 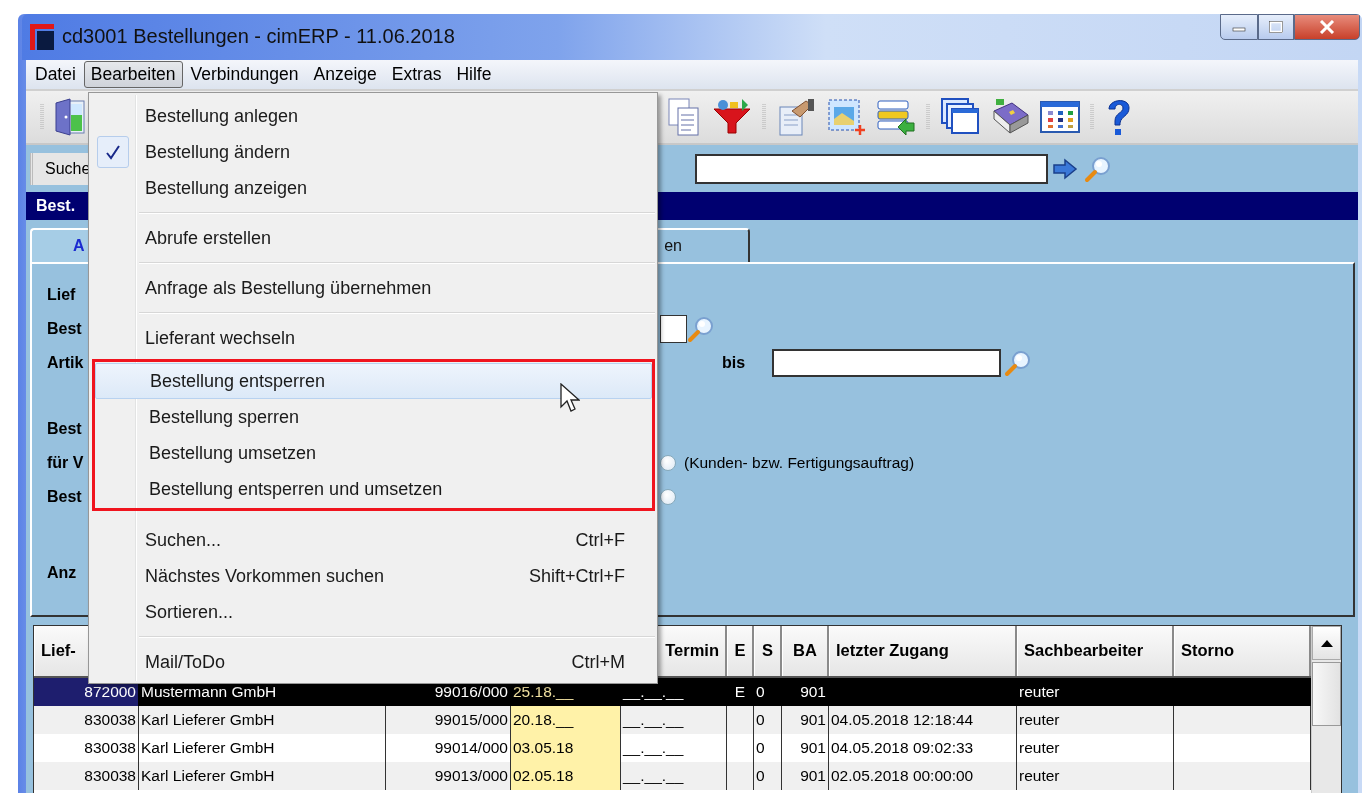 What do you see at coordinates (923, 720) in the screenshot?
I see `table-cell: 04.05.2018 12:18:44` at bounding box center [923, 720].